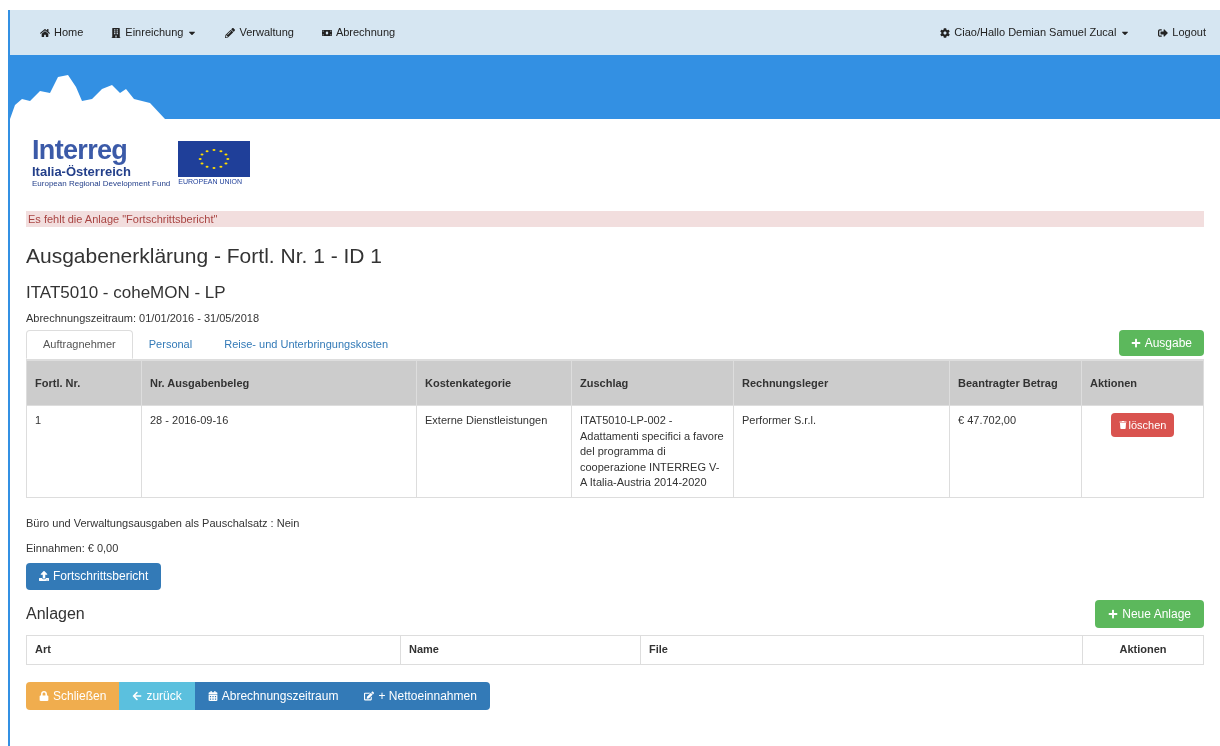 The width and height of the screenshot is (1220, 746). I want to click on nav-link: Logout, so click(1182, 32).